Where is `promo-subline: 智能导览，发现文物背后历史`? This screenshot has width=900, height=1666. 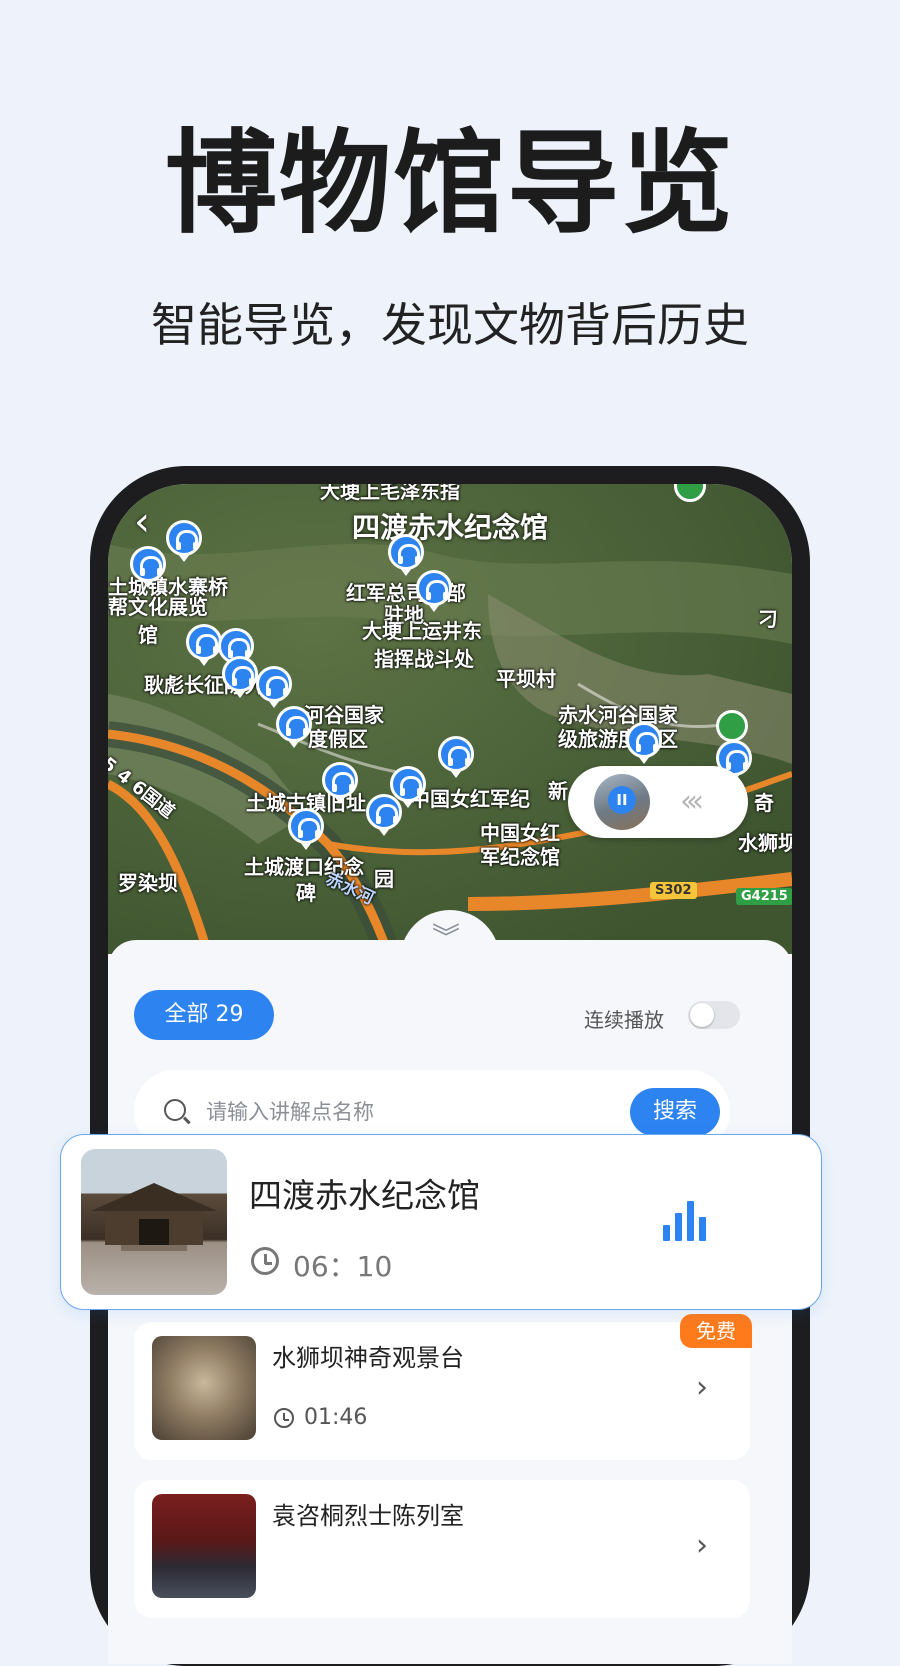
promo-subline: 智能导览，发现文物背后历史 is located at coordinates (450, 325).